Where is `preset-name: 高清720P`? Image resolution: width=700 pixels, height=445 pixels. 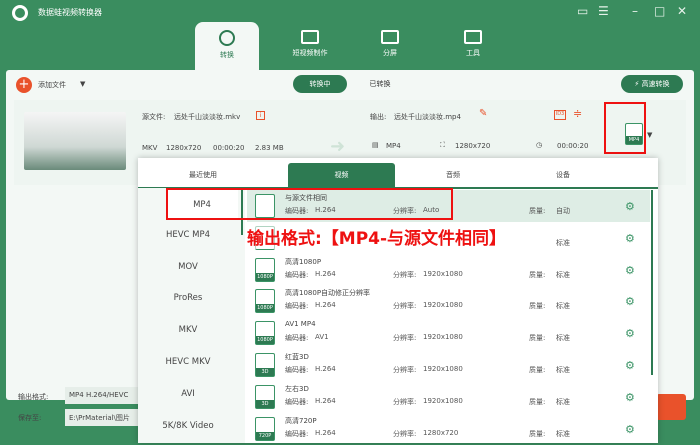
preset-name: 高清720P is located at coordinates (301, 420).